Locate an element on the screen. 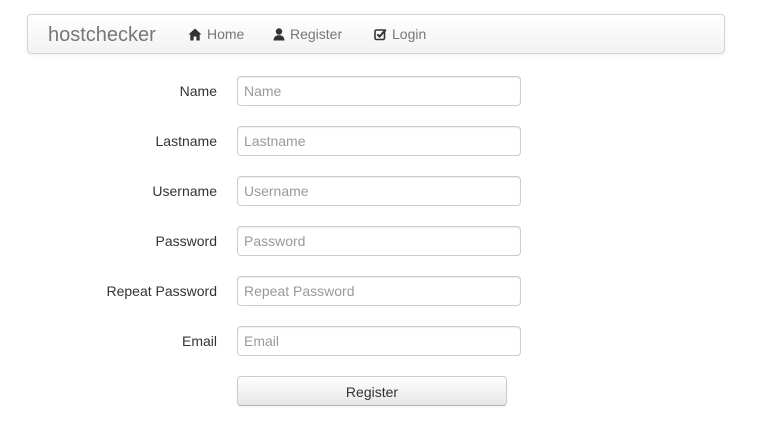 The width and height of the screenshot is (767, 433). nav-register-link: Register is located at coordinates (307, 34).